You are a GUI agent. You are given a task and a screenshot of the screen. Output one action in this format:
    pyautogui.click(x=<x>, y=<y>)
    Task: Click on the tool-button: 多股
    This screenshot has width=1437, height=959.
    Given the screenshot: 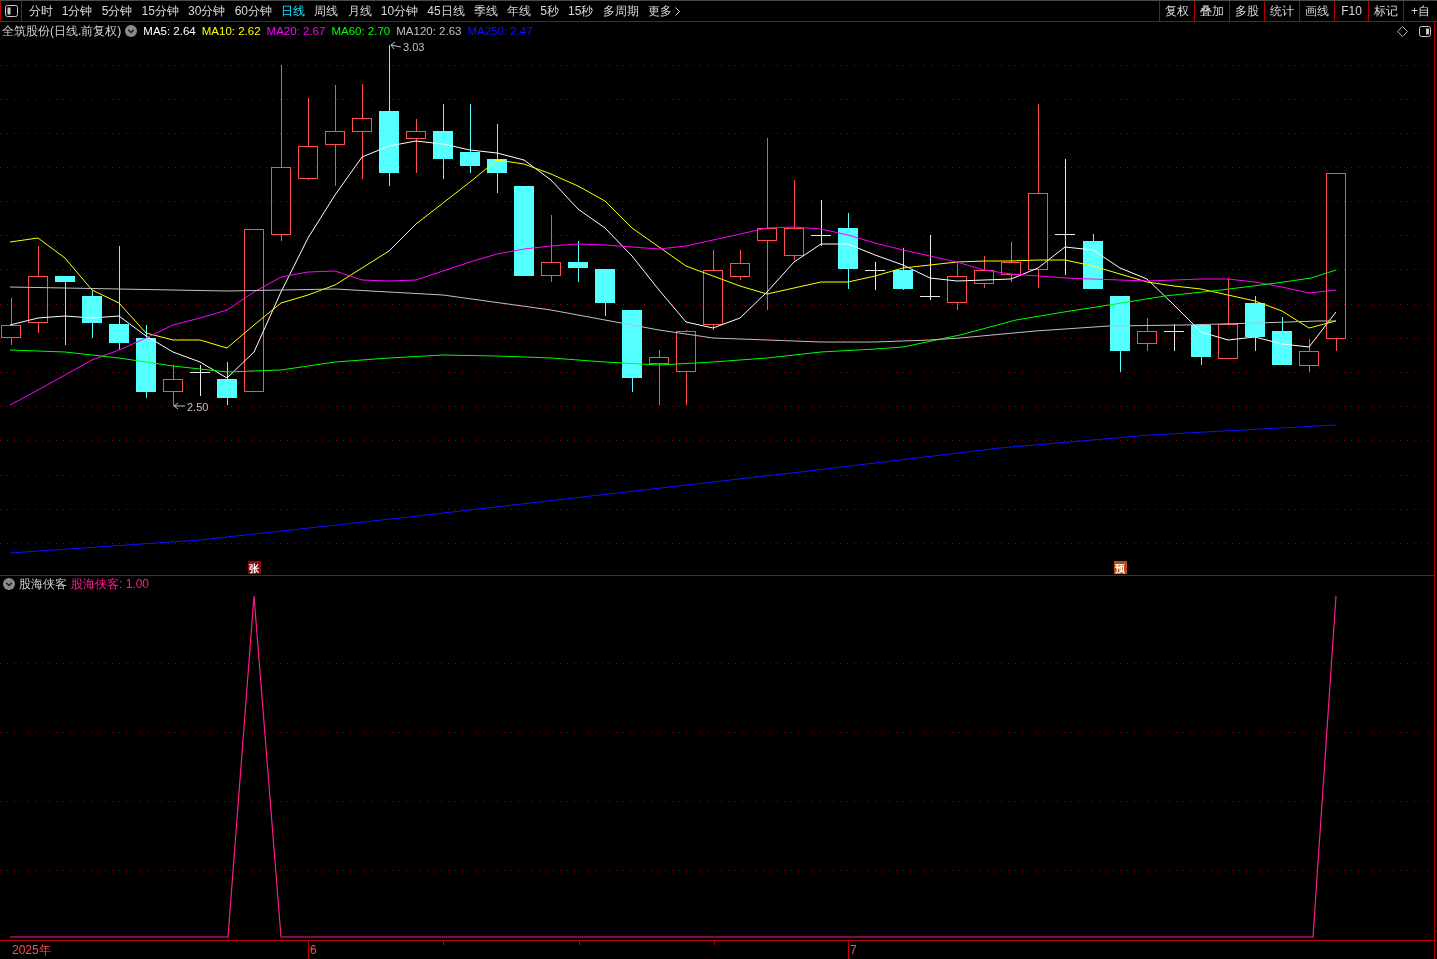 What is the action you would take?
    pyautogui.click(x=1246, y=11)
    